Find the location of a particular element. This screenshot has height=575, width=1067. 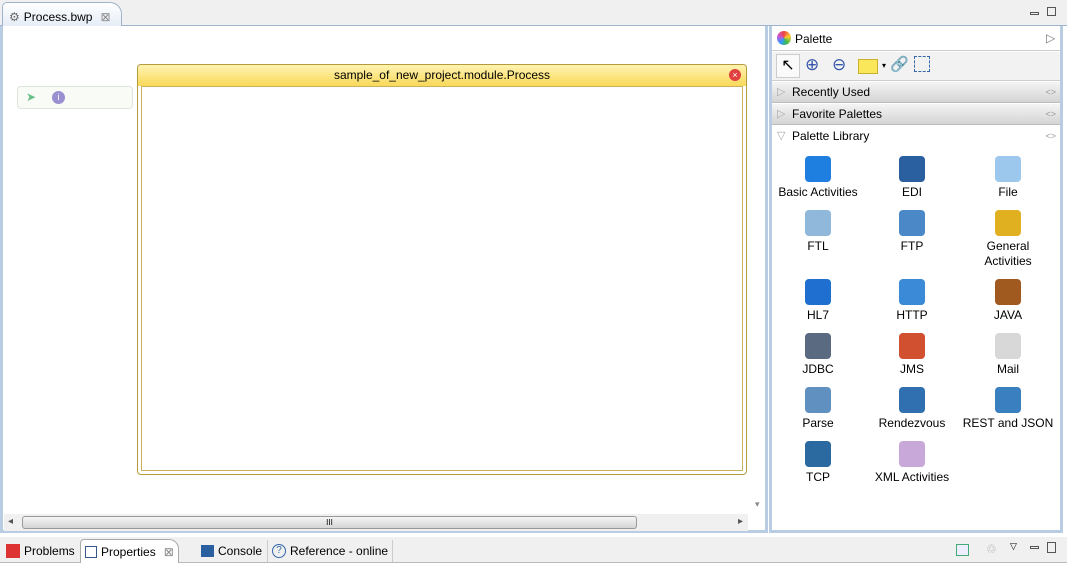

palette-item-rendezvous: Rendezvous is located at coordinates (912, 409).